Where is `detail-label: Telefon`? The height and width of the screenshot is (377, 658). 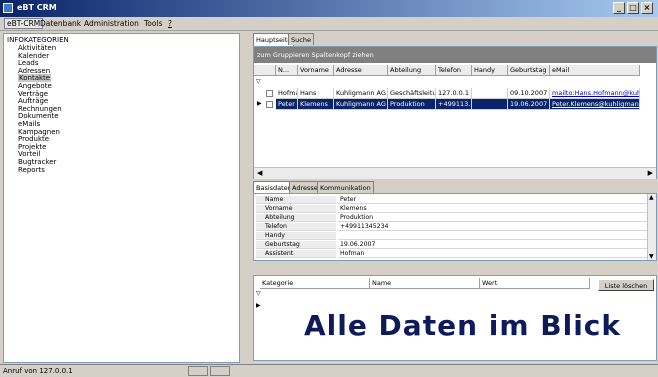 detail-label: Telefon is located at coordinates (296, 227).